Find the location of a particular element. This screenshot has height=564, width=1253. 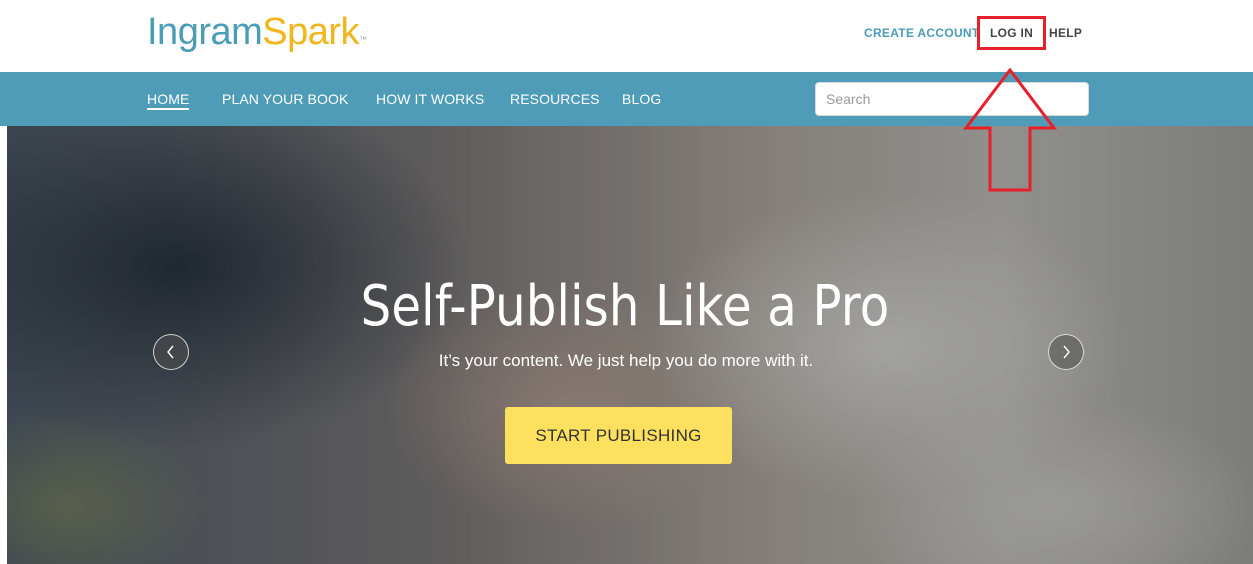

chevron-right-icon is located at coordinates (1066, 352).